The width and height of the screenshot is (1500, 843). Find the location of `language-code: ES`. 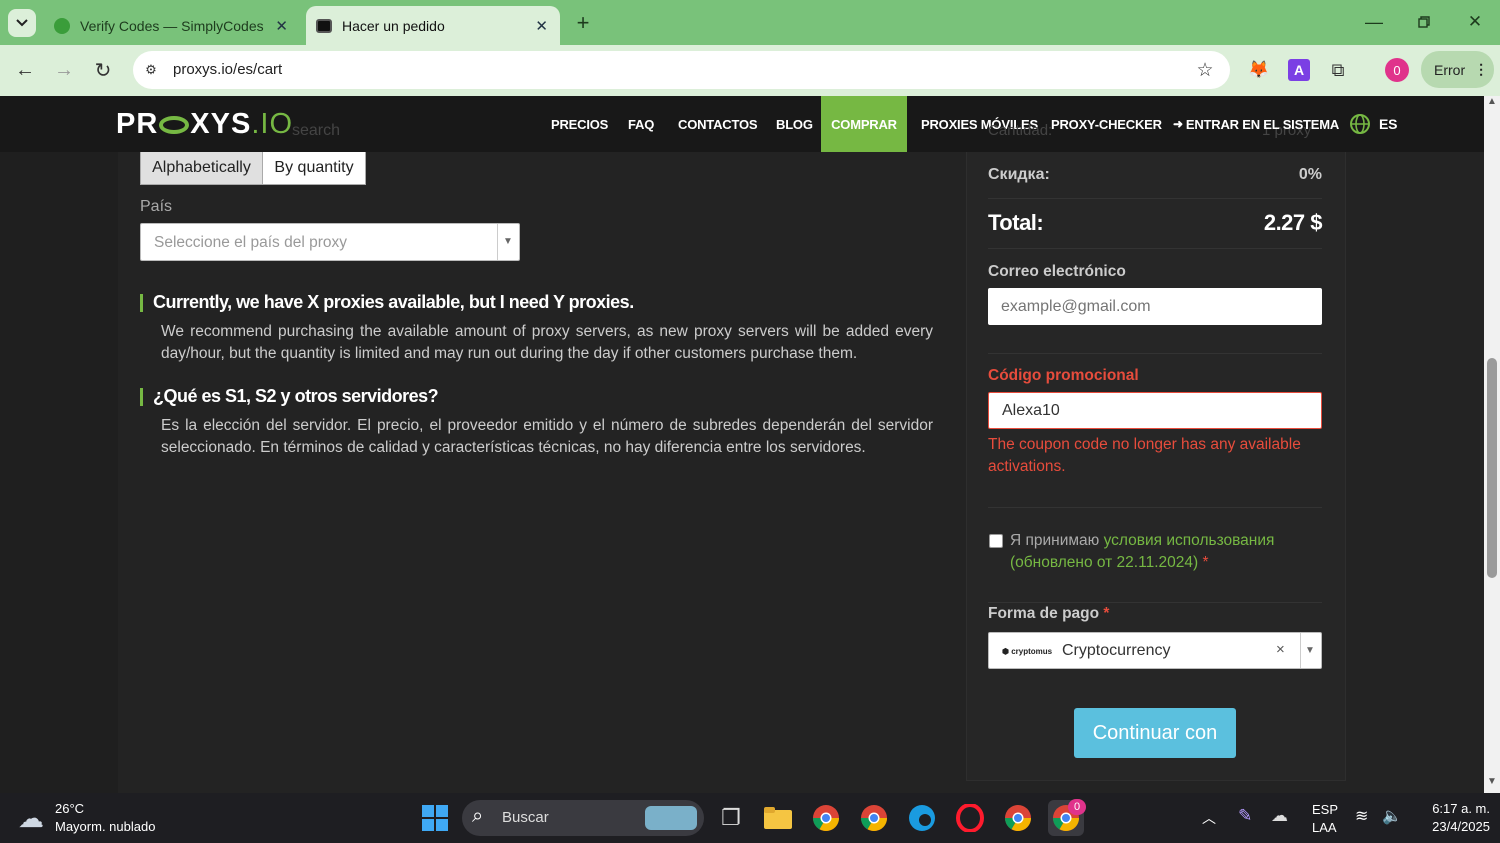

language-code: ES is located at coordinates (1388, 124).